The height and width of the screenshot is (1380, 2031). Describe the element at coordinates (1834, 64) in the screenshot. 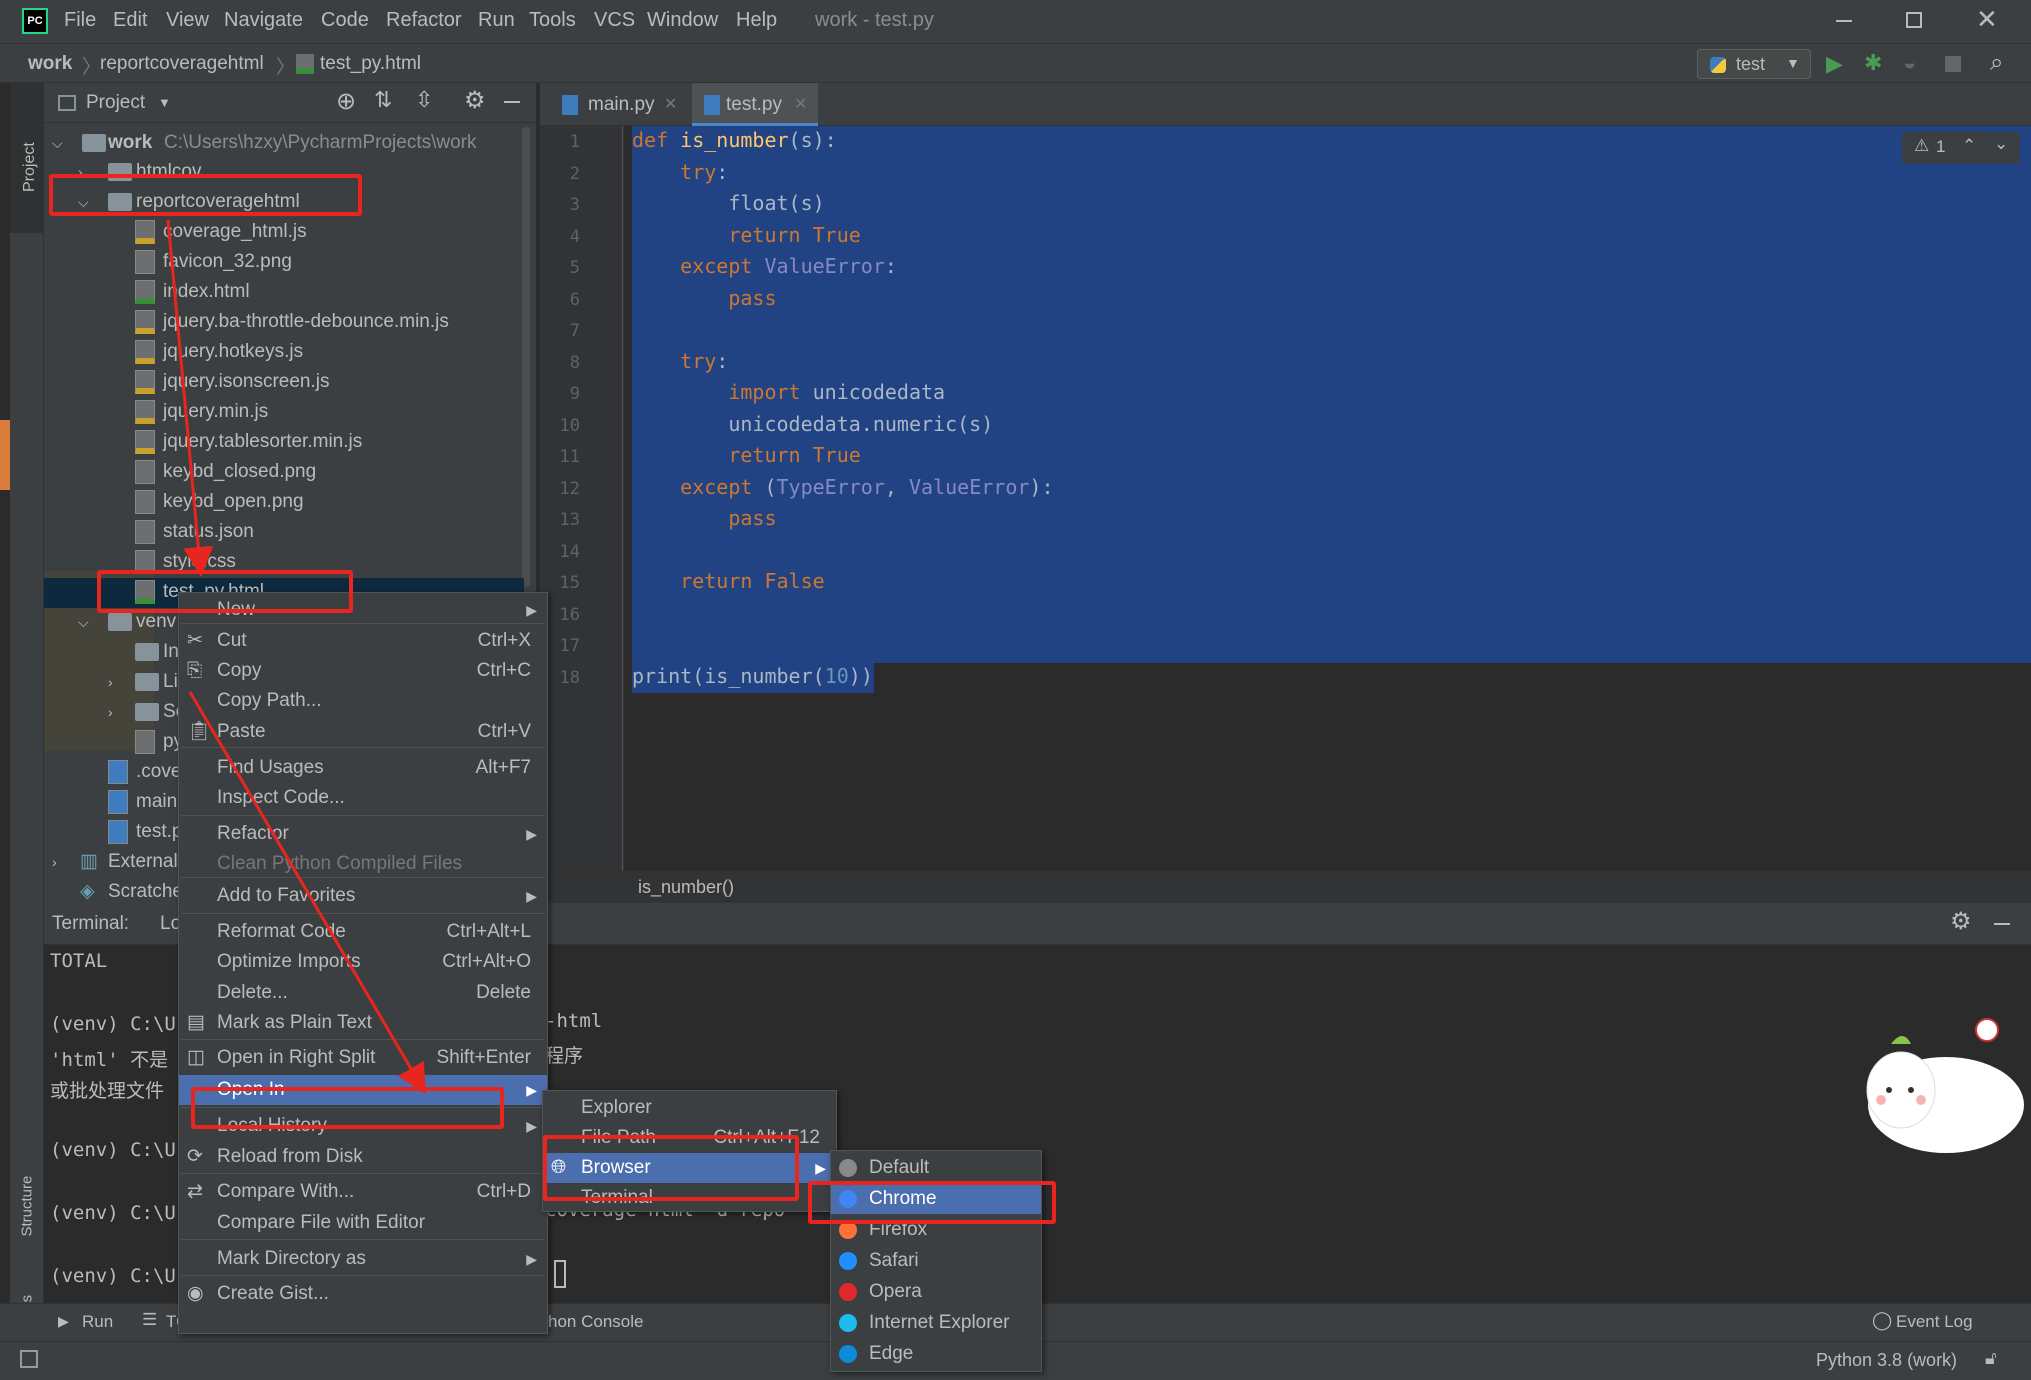

I see `run-icon: ▶` at that location.